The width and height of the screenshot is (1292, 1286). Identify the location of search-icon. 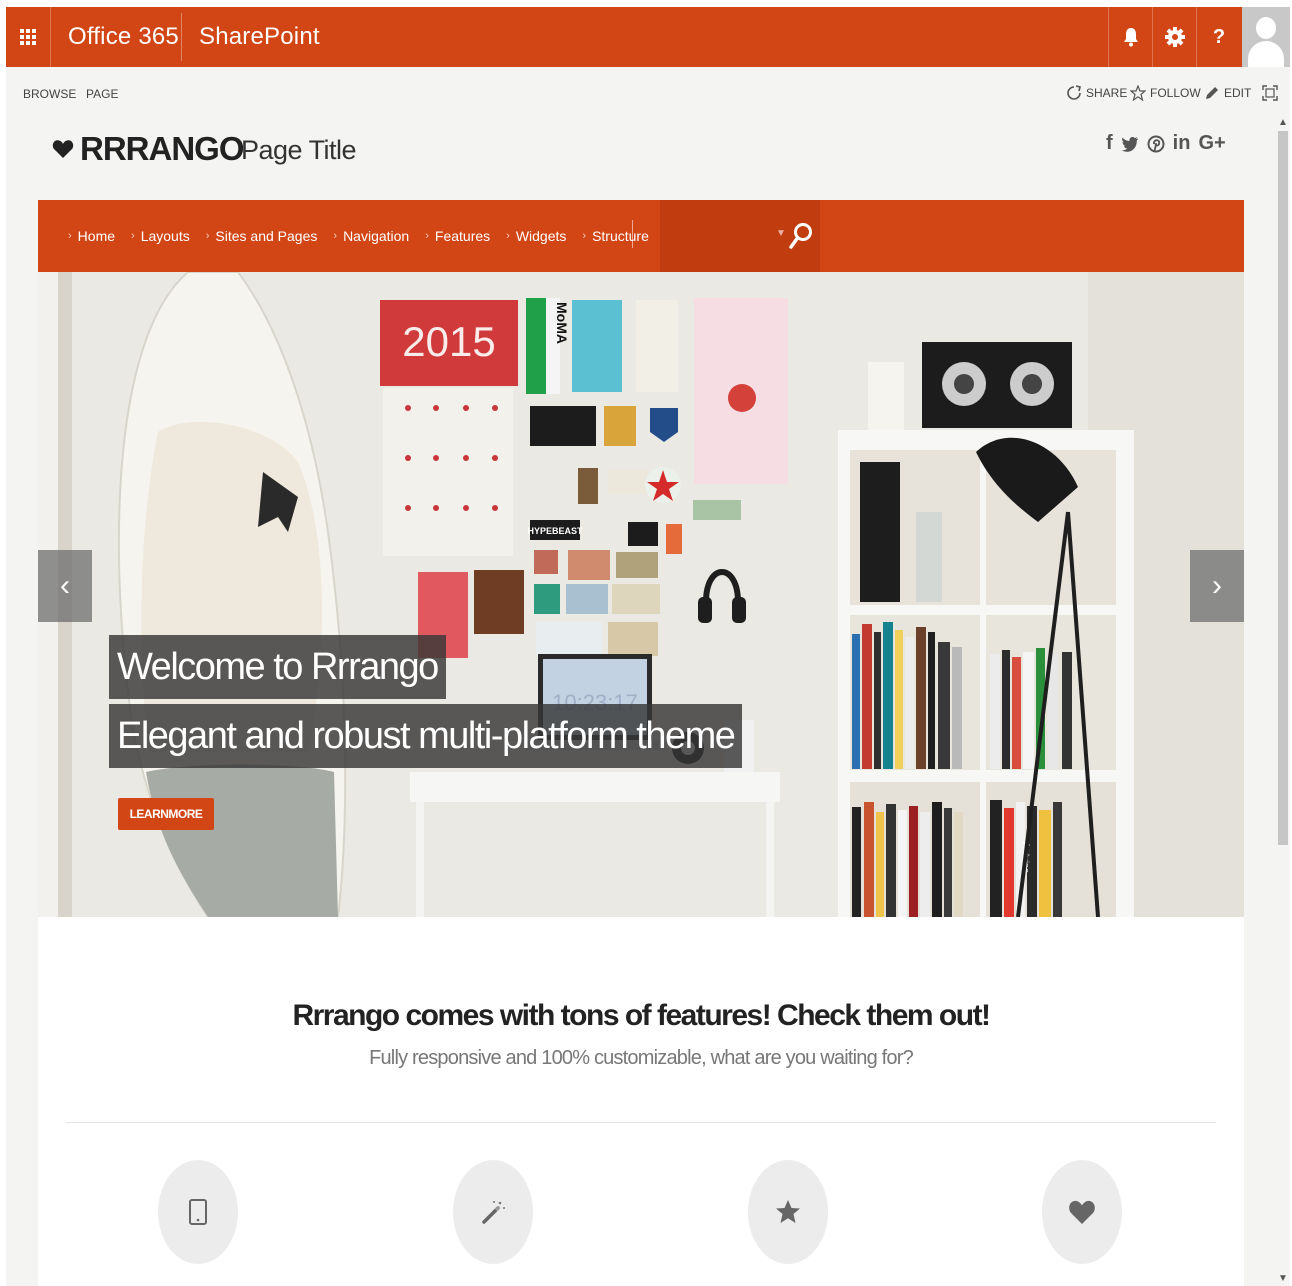
(801, 236).